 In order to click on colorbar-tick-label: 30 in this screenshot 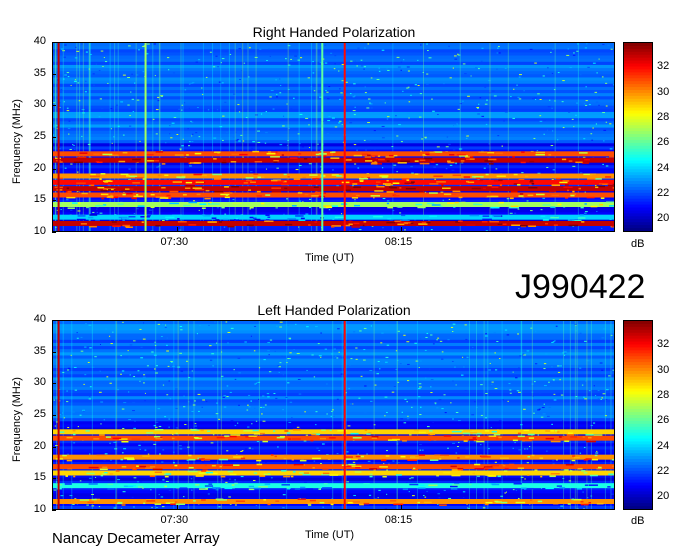, I will do `click(663, 91)`.